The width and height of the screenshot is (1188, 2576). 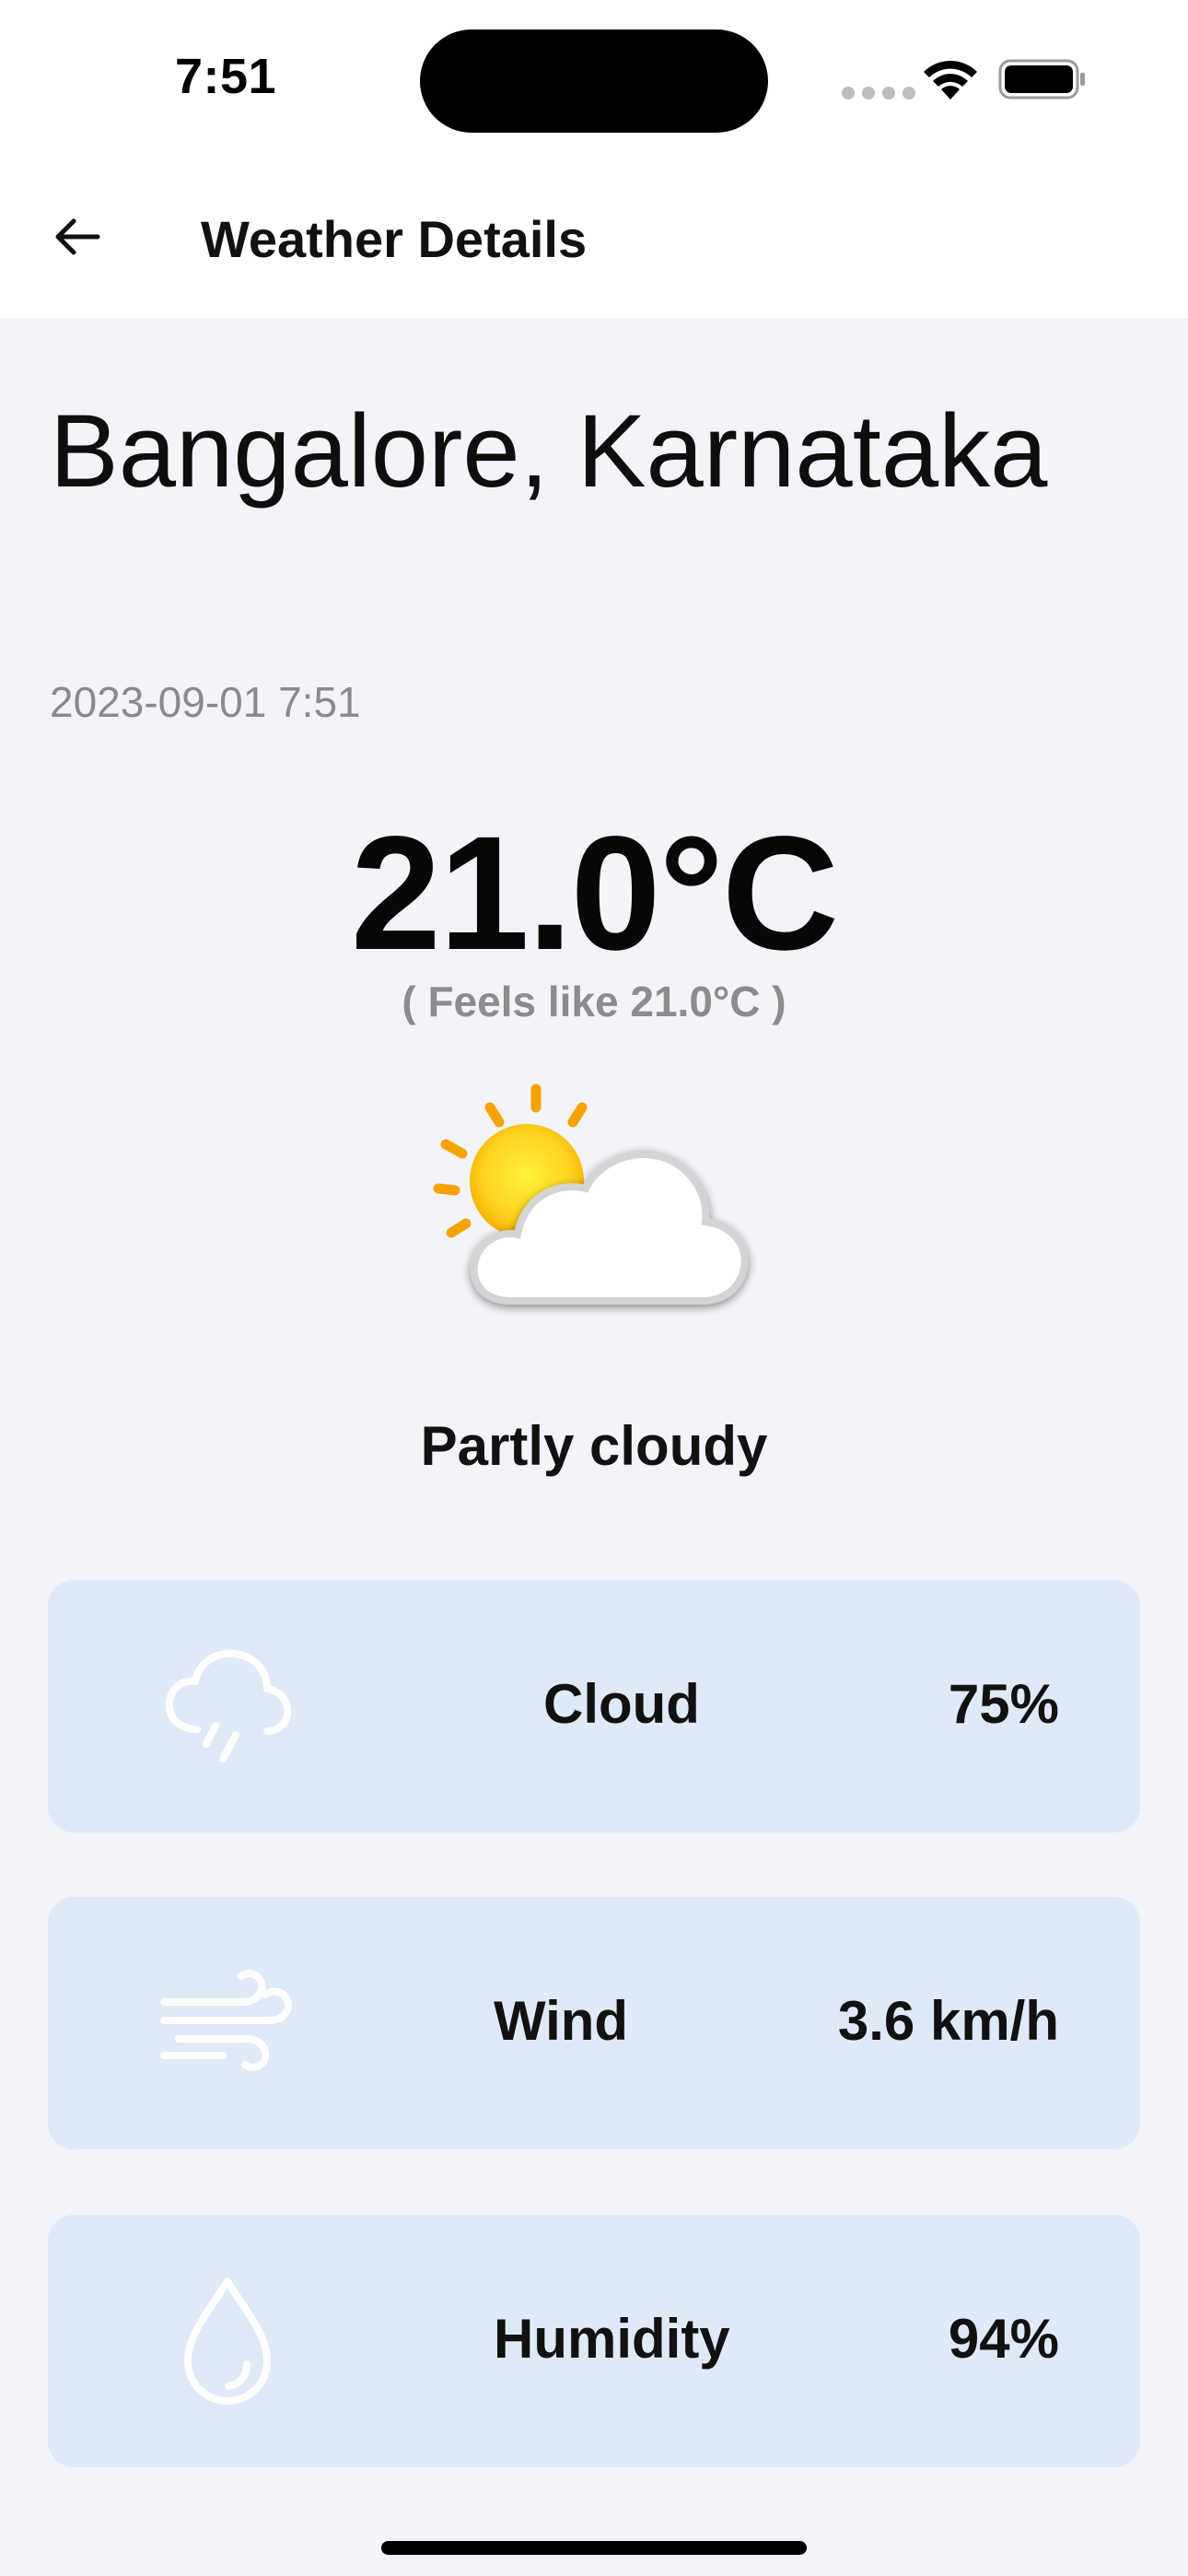 I want to click on status-bar: 7:51, so click(x=594, y=80).